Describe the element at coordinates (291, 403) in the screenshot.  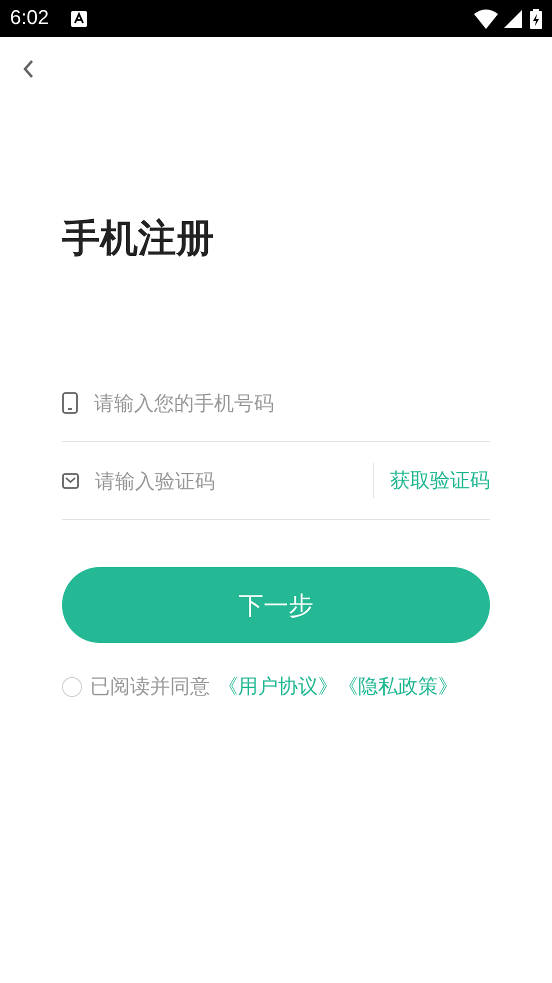
I see `phone-input: 请输入您的手机号码` at that location.